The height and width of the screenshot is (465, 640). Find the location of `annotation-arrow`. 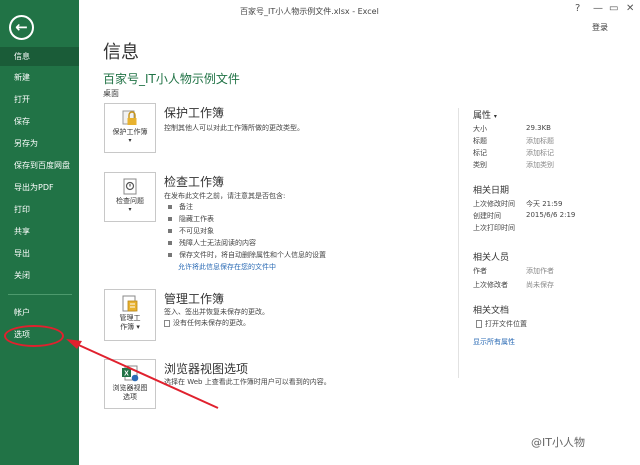

annotation-arrow is located at coordinates (142, 374).